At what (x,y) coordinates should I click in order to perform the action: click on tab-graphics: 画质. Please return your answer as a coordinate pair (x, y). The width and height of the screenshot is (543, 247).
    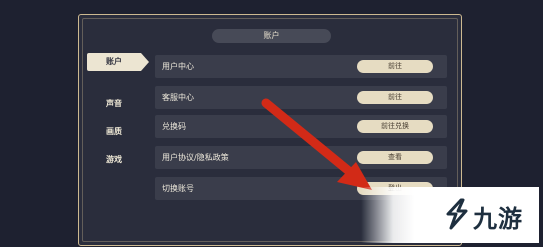
    Looking at the image, I should click on (114, 132).